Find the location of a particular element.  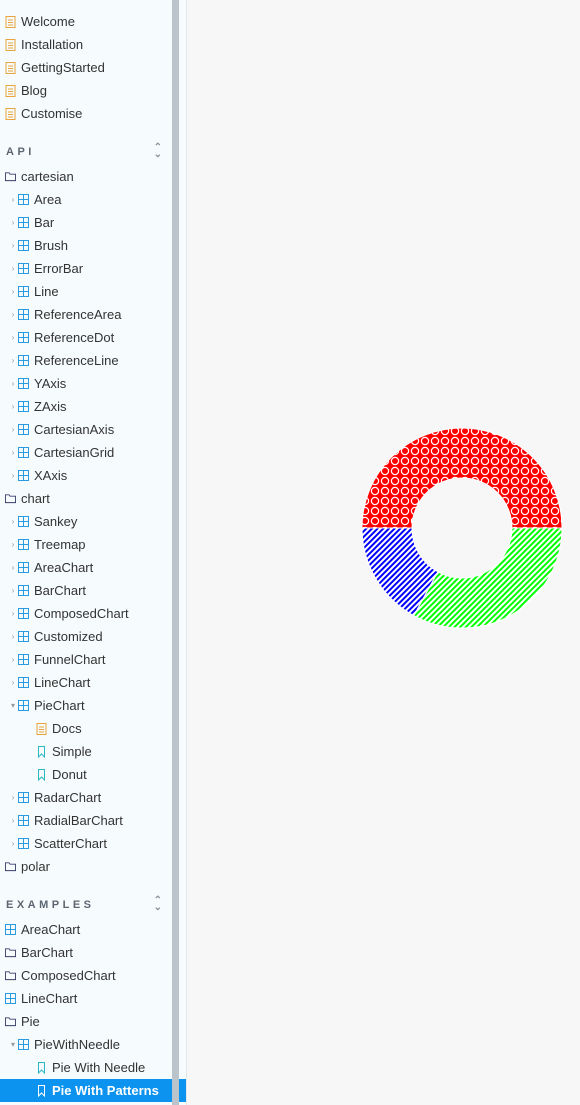

sidebar-item-barchart: › BarChart is located at coordinates (86, 590).